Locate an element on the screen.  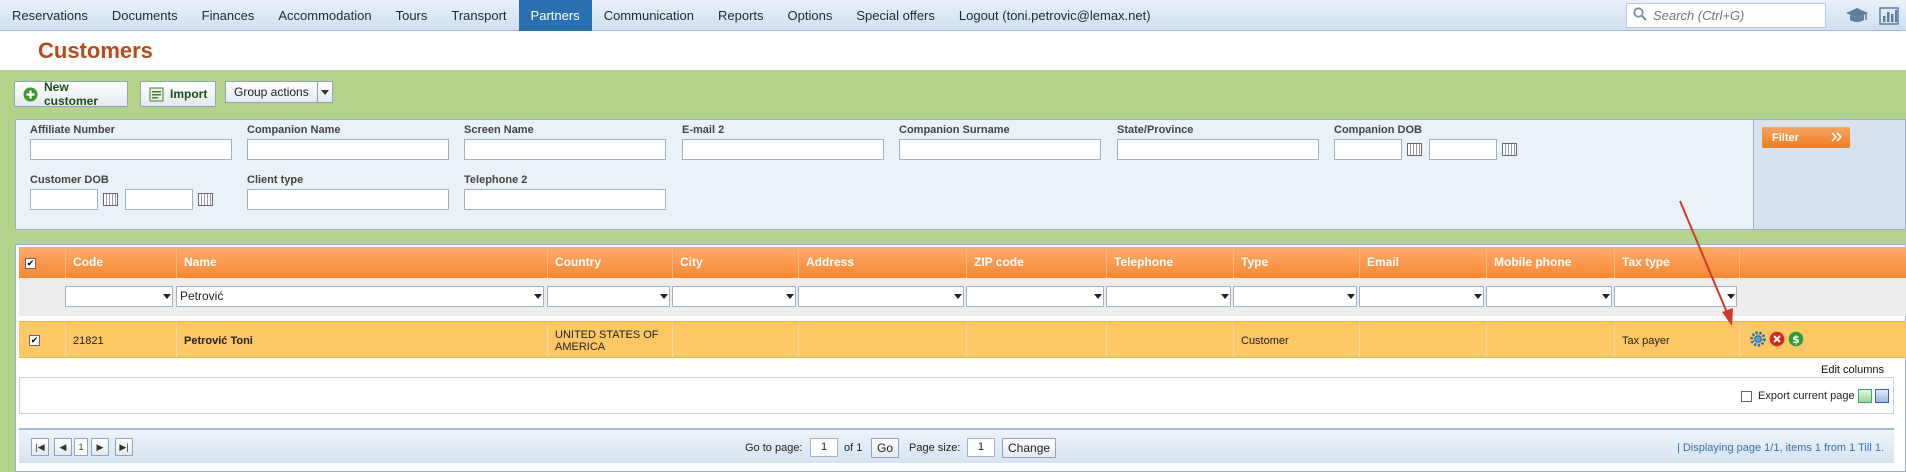
nav-item-reservations: Reservations is located at coordinates (50, 15).